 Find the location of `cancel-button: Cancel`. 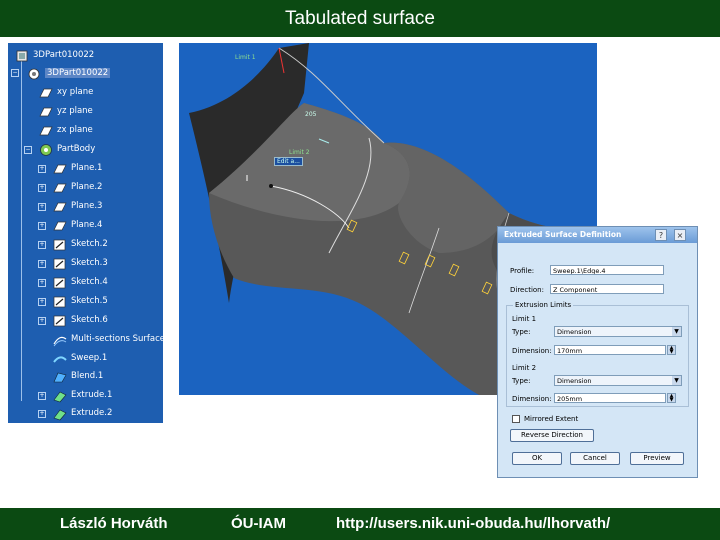

cancel-button: Cancel is located at coordinates (595, 458).